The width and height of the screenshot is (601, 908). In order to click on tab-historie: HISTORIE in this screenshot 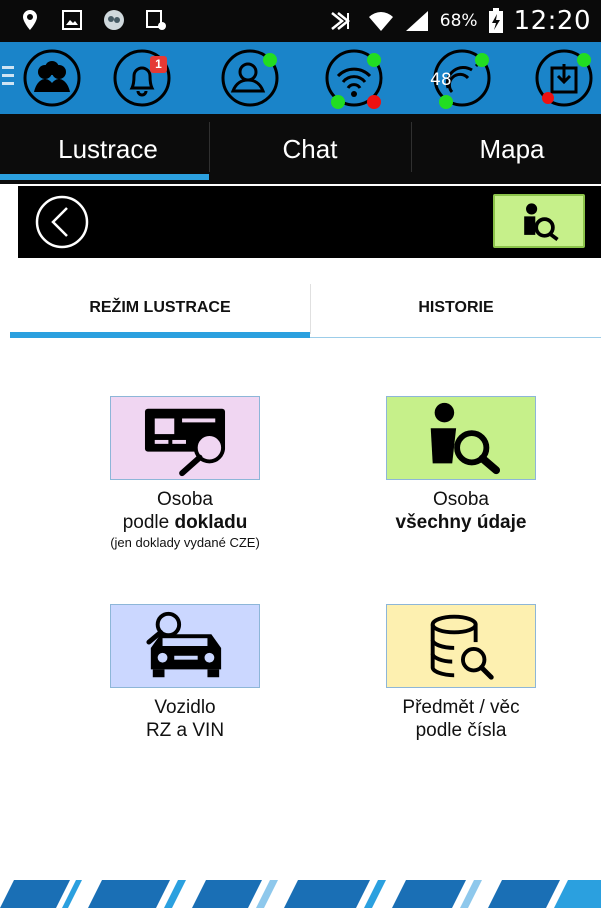, I will do `click(456, 308)`.